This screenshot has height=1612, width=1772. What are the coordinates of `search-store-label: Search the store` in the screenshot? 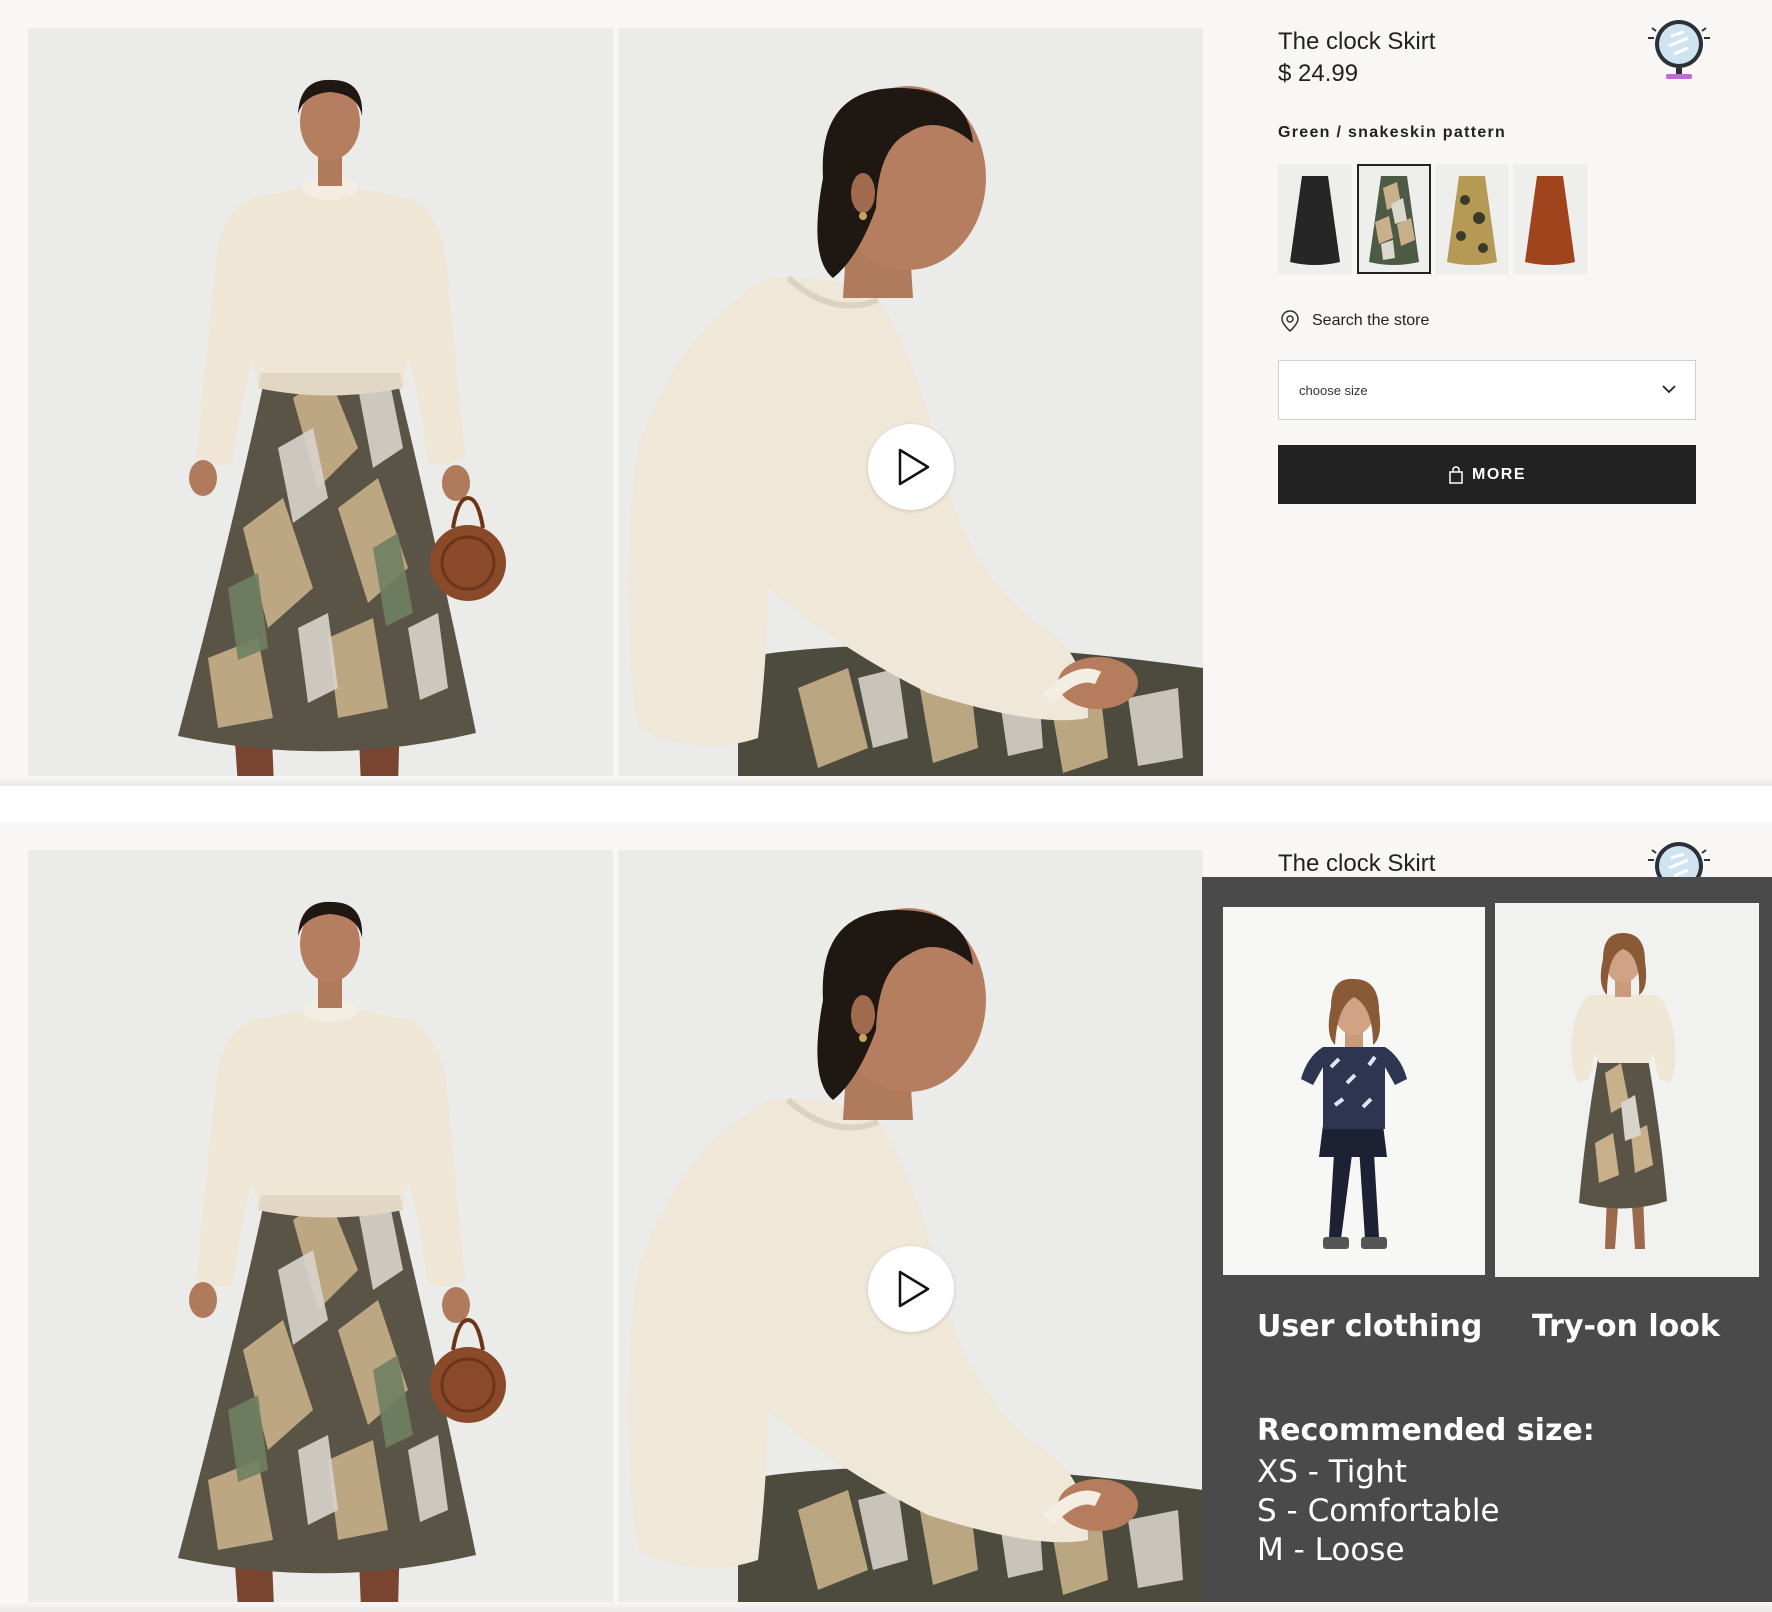 It's located at (1371, 320).